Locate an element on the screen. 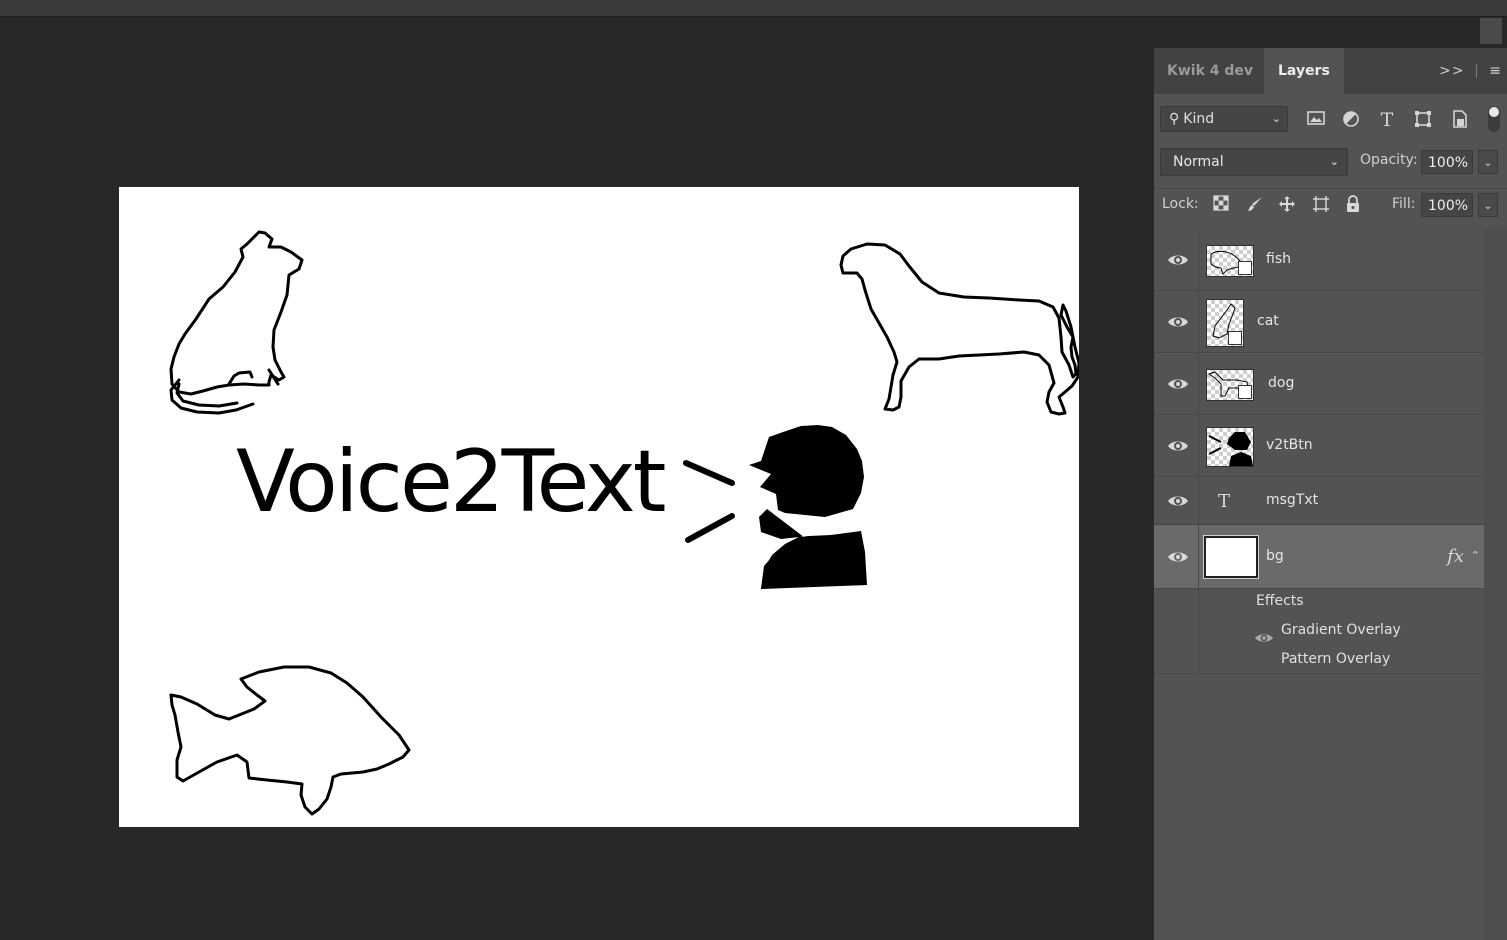 The image size is (1507, 940). layer-name: cat is located at coordinates (1268, 321).